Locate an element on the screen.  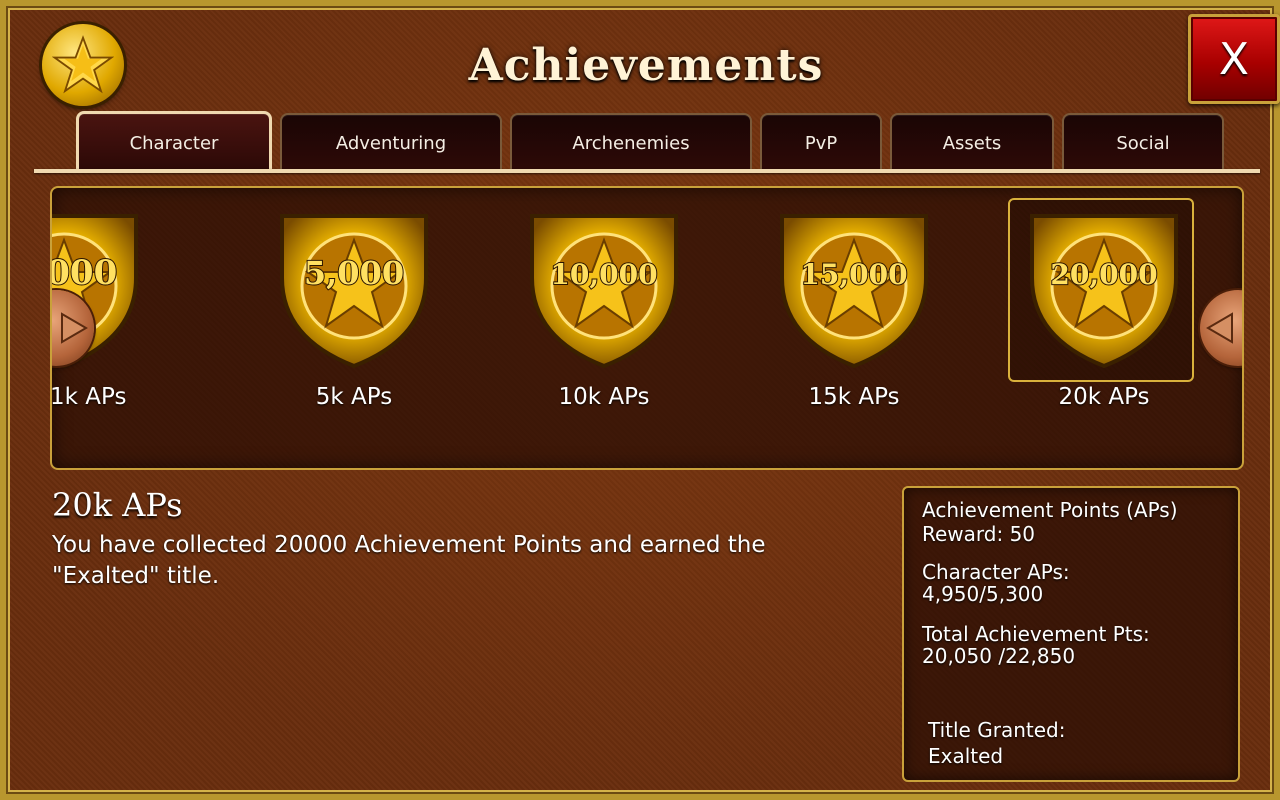
svg-text: 5,000 is located at coordinates (354, 273).